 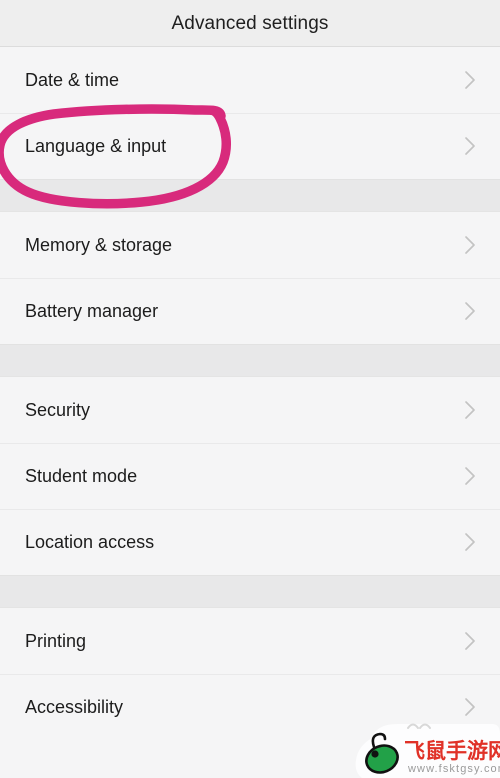 What do you see at coordinates (453, 769) in the screenshot?
I see `watermark-url: www.fsktgsy.com` at bounding box center [453, 769].